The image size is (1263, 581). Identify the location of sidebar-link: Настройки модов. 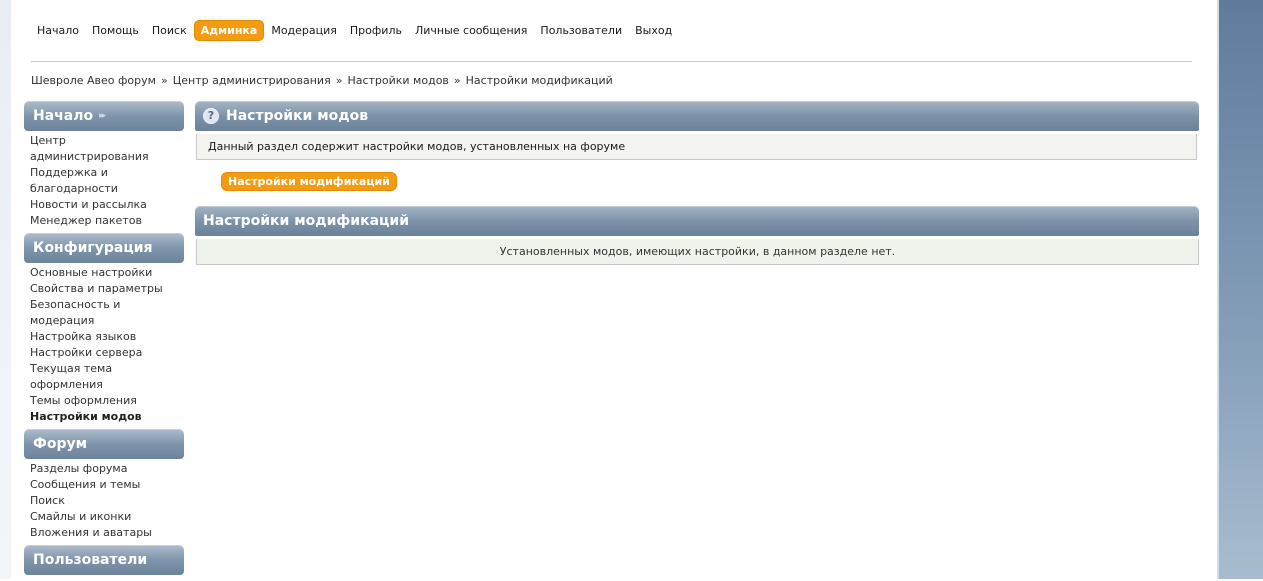
(105, 417).